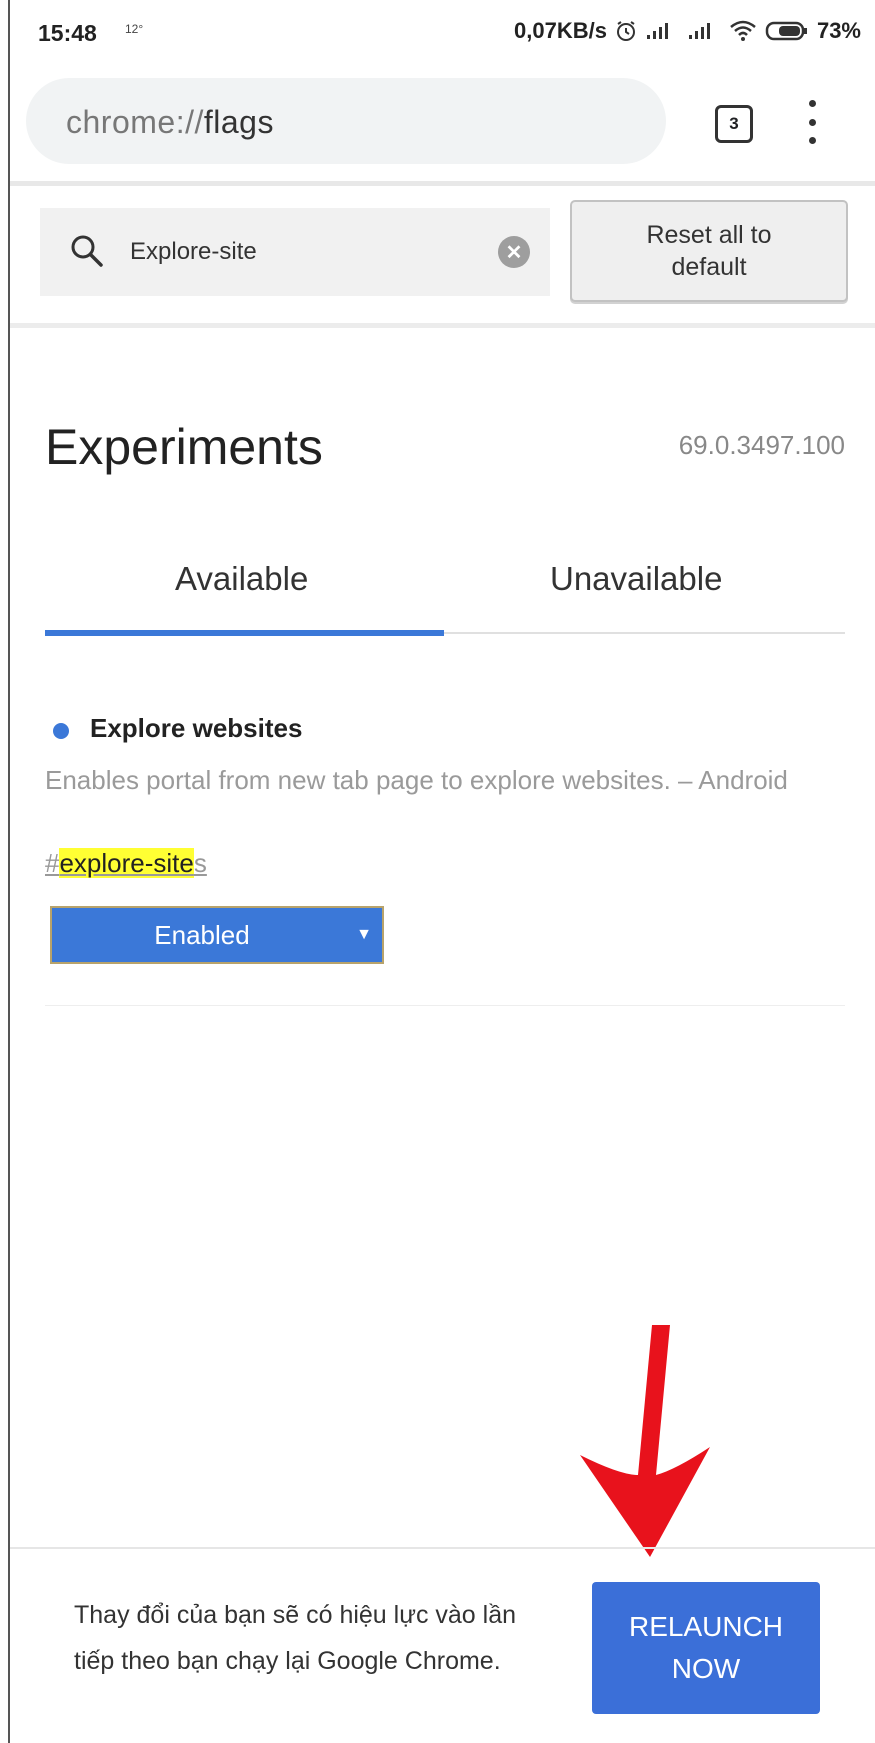 The width and height of the screenshot is (875, 1743). I want to click on address-bar: chrome://flags, so click(346, 121).